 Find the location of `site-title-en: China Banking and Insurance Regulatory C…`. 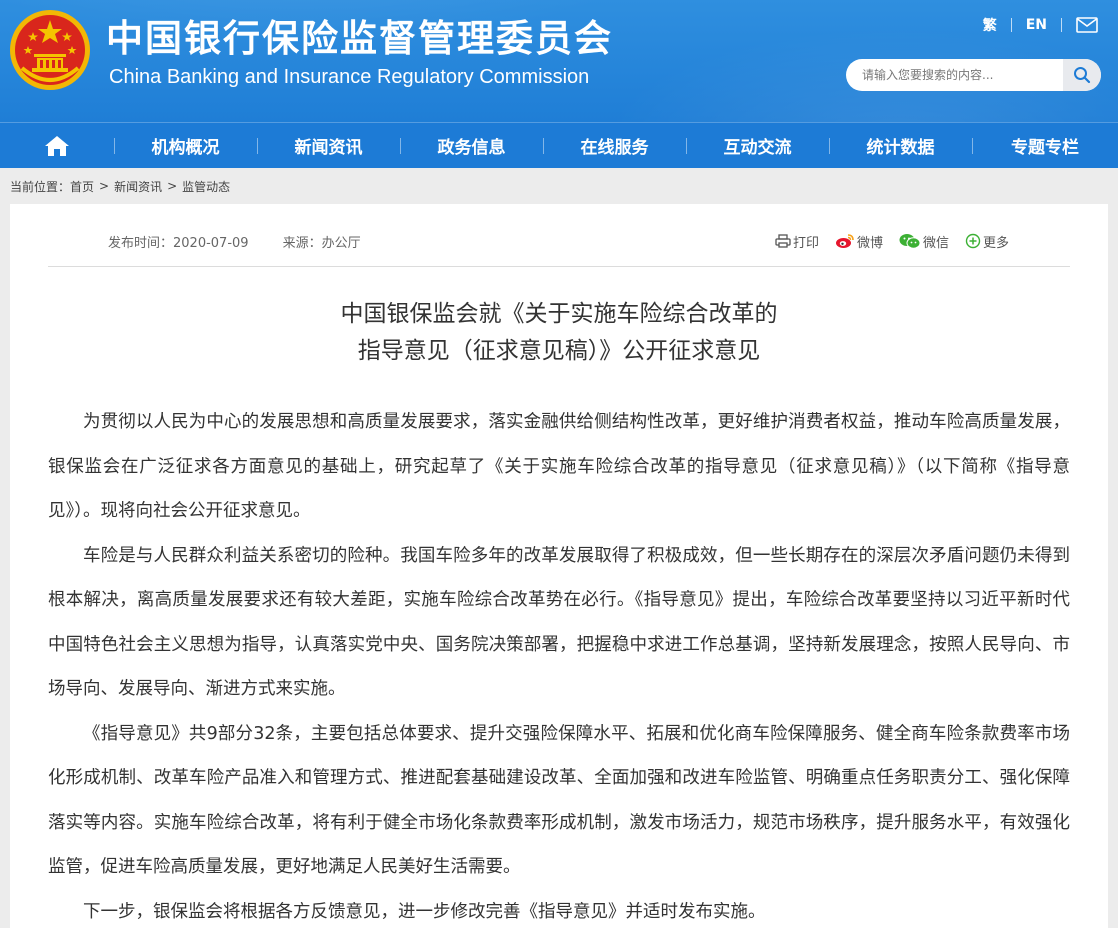

site-title-en: China Banking and Insurance Regulatory C… is located at coordinates (349, 77).